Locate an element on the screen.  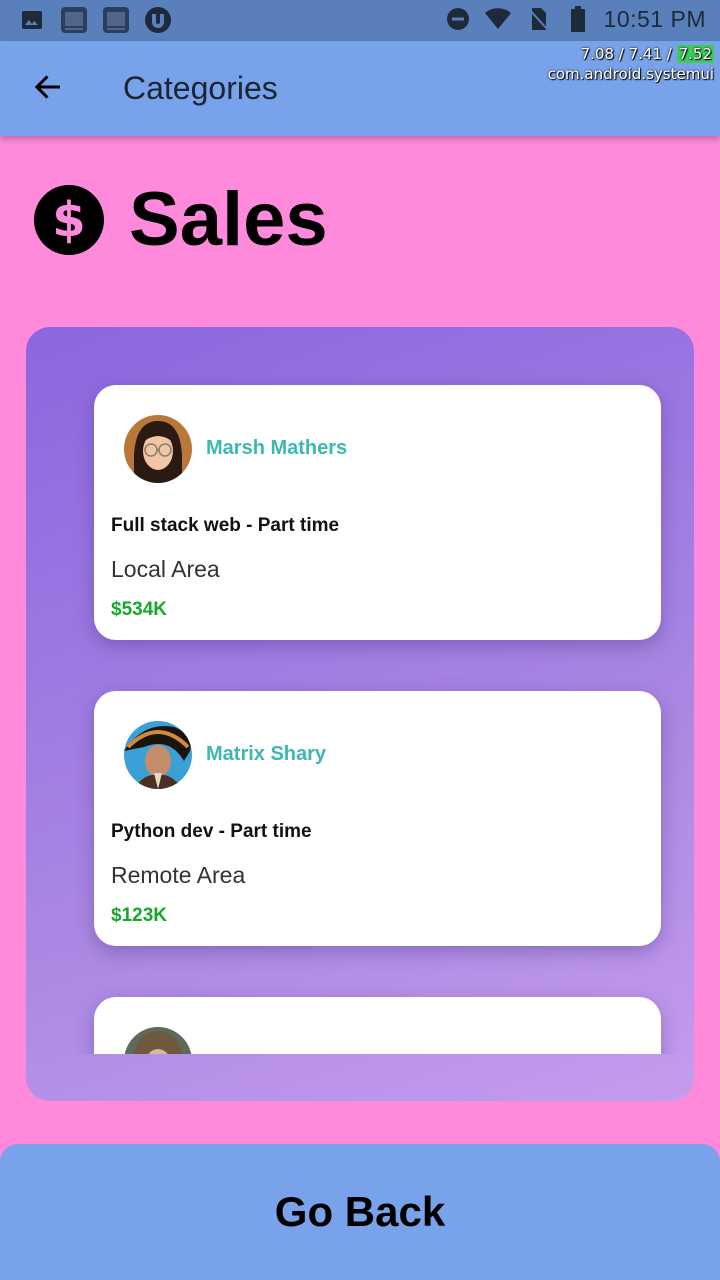
status-bar: 10:51 PM is located at coordinates (360, 20).